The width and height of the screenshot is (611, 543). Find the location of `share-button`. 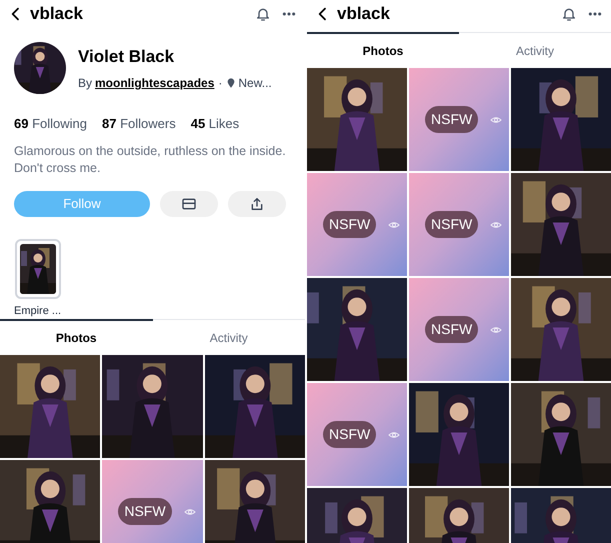

share-button is located at coordinates (257, 203).